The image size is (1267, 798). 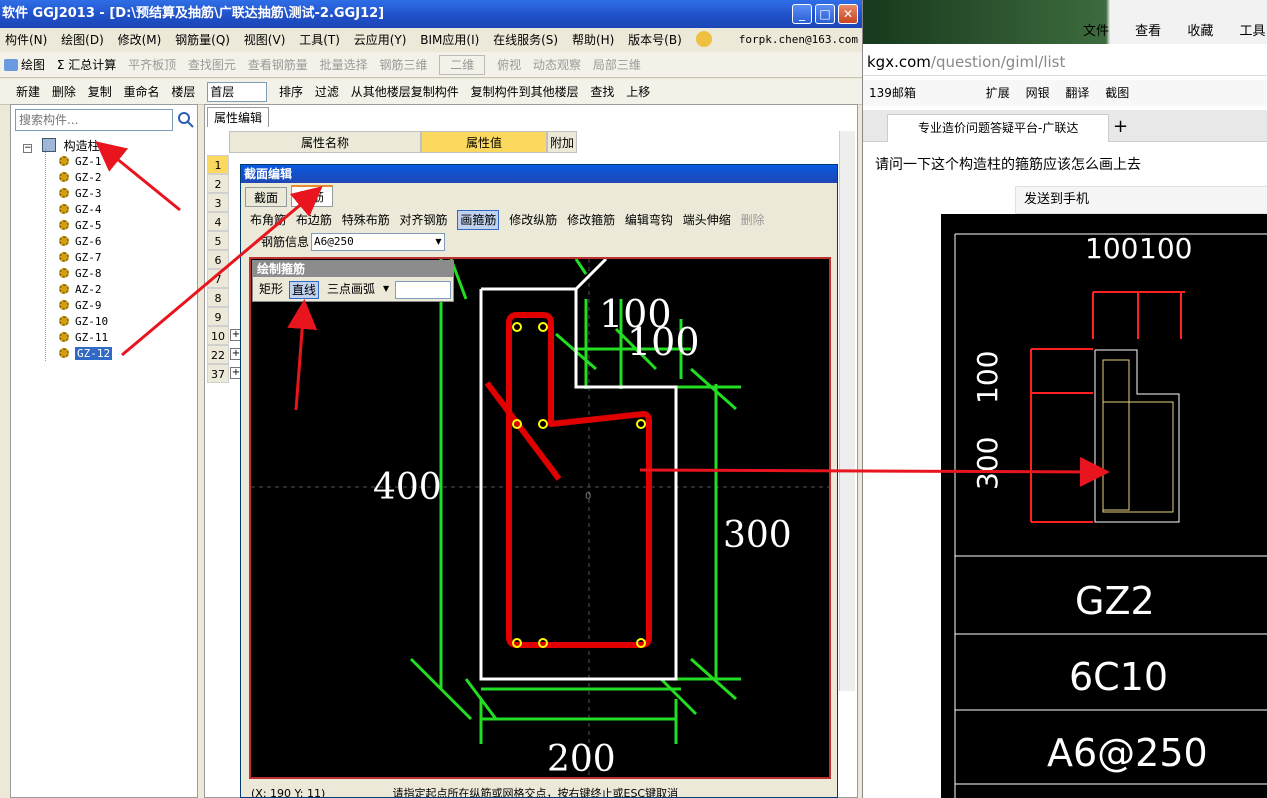 What do you see at coordinates (80, 241) in the screenshot?
I see `tree-item: GZ-6` at bounding box center [80, 241].